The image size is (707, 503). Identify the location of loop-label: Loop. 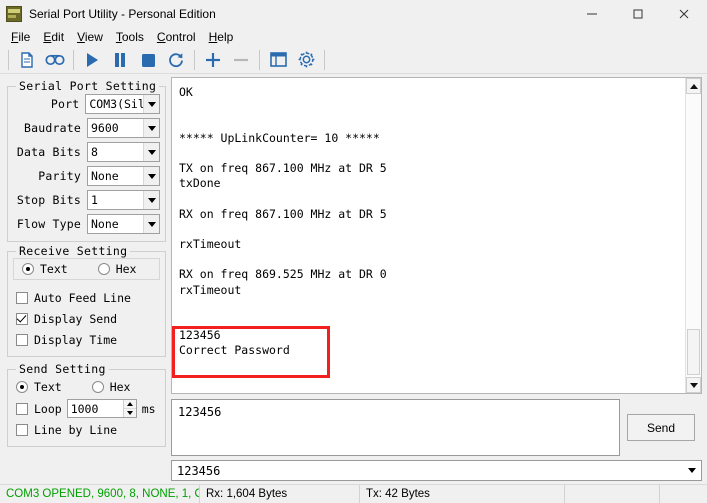
(48, 408).